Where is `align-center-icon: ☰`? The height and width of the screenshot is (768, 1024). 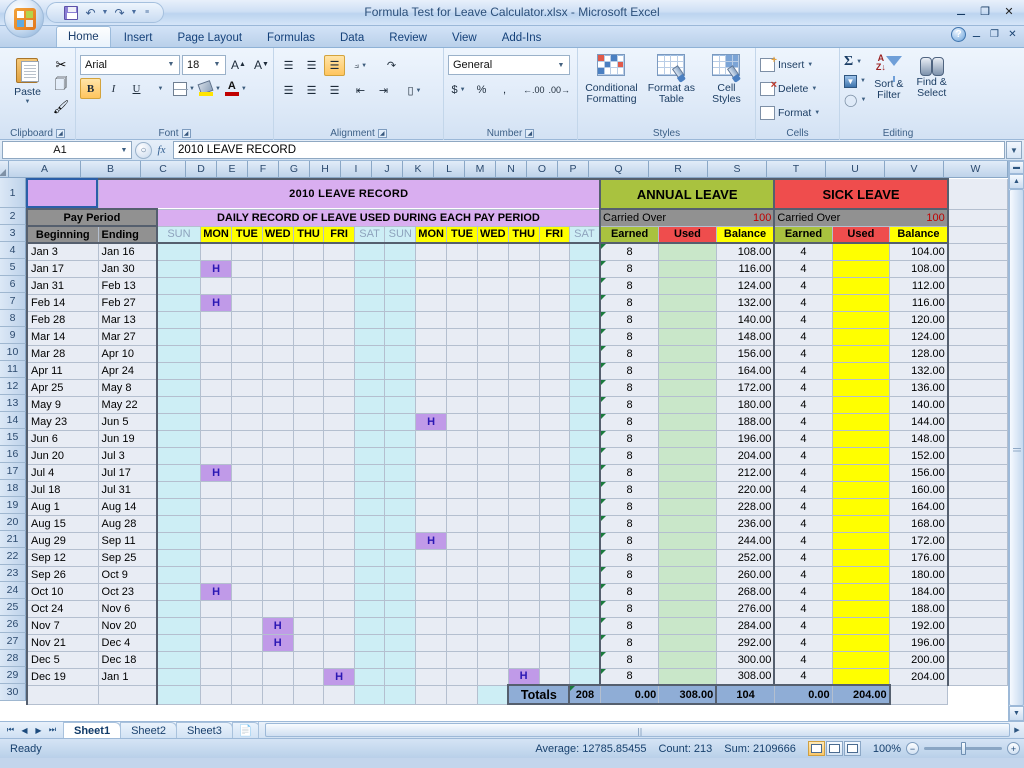 align-center-icon: ☰ is located at coordinates (311, 90).